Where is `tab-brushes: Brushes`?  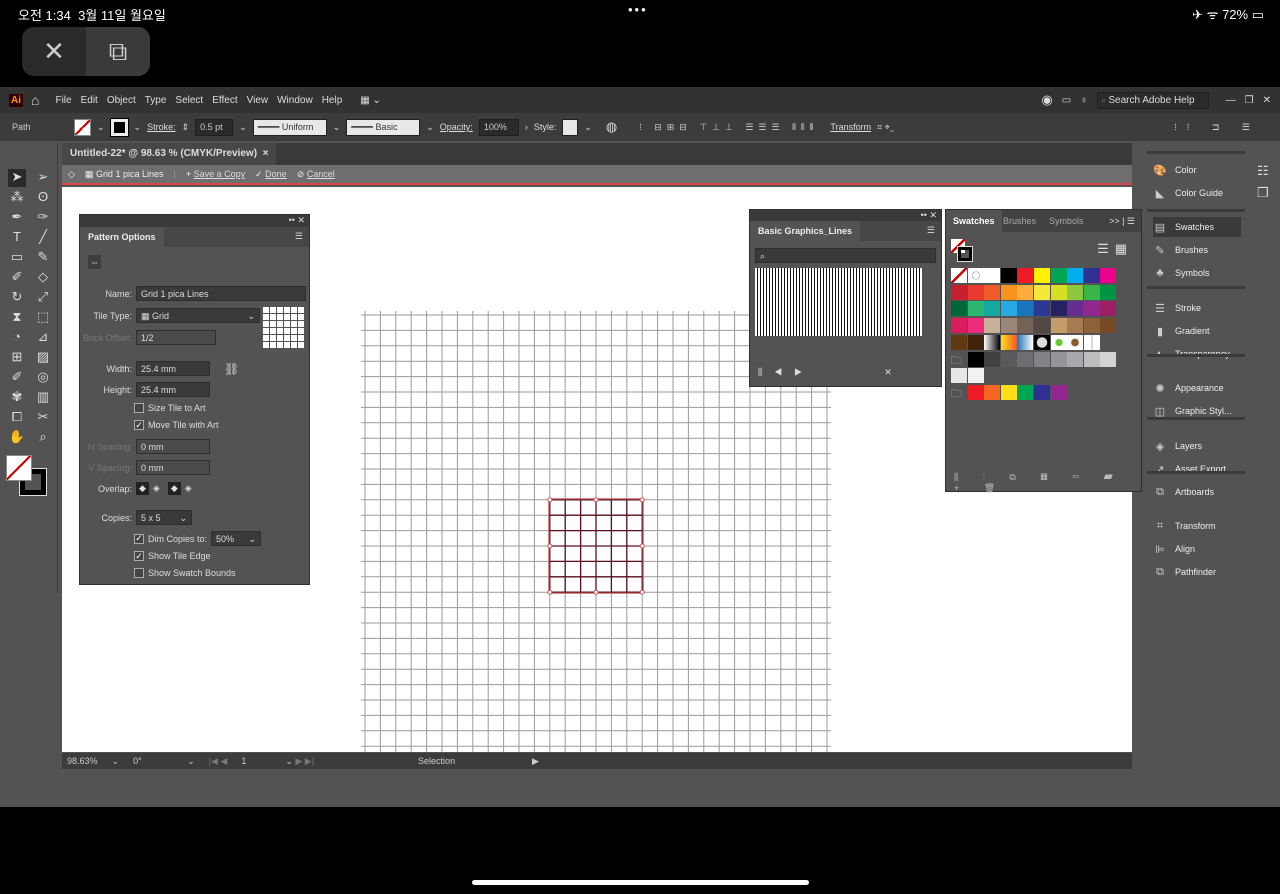
tab-brushes: Brushes is located at coordinates (1019, 221).